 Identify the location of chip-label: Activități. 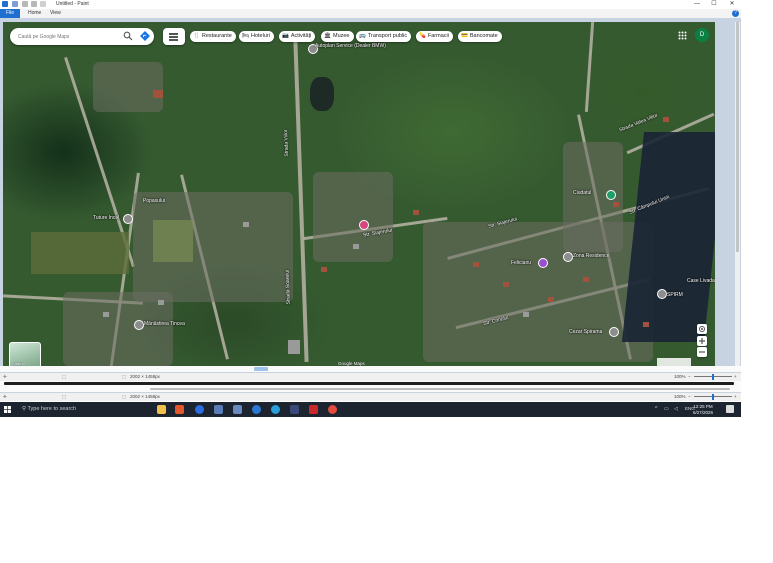
(301, 36).